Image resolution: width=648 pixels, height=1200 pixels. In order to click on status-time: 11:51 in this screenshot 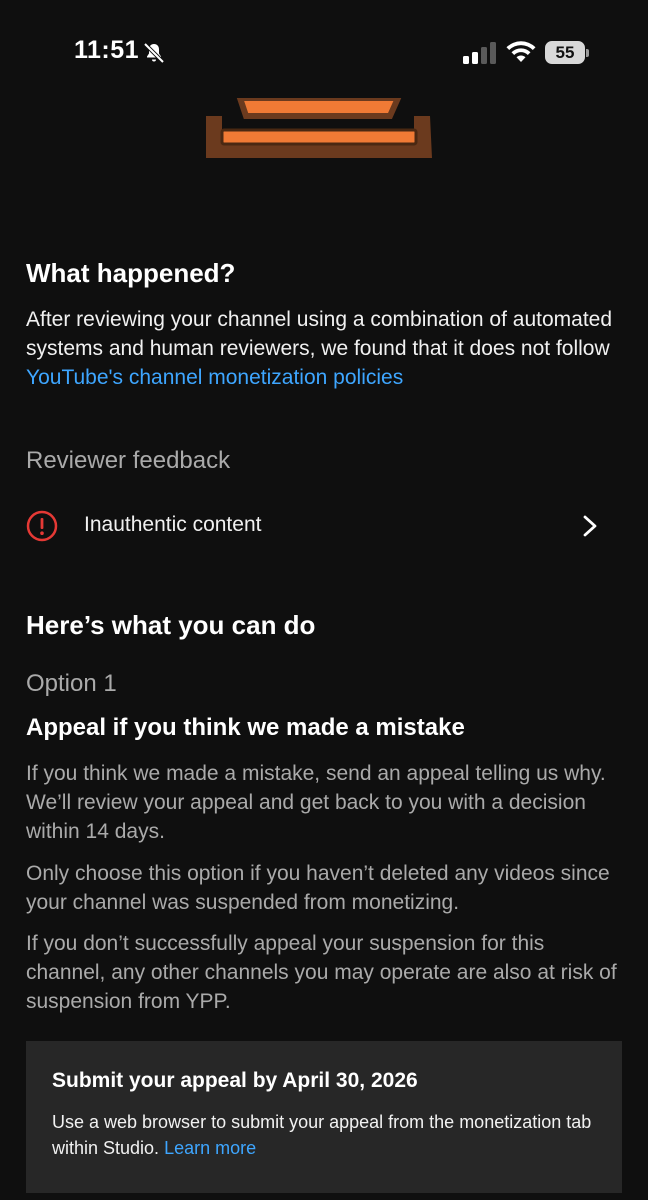, I will do `click(107, 50)`.